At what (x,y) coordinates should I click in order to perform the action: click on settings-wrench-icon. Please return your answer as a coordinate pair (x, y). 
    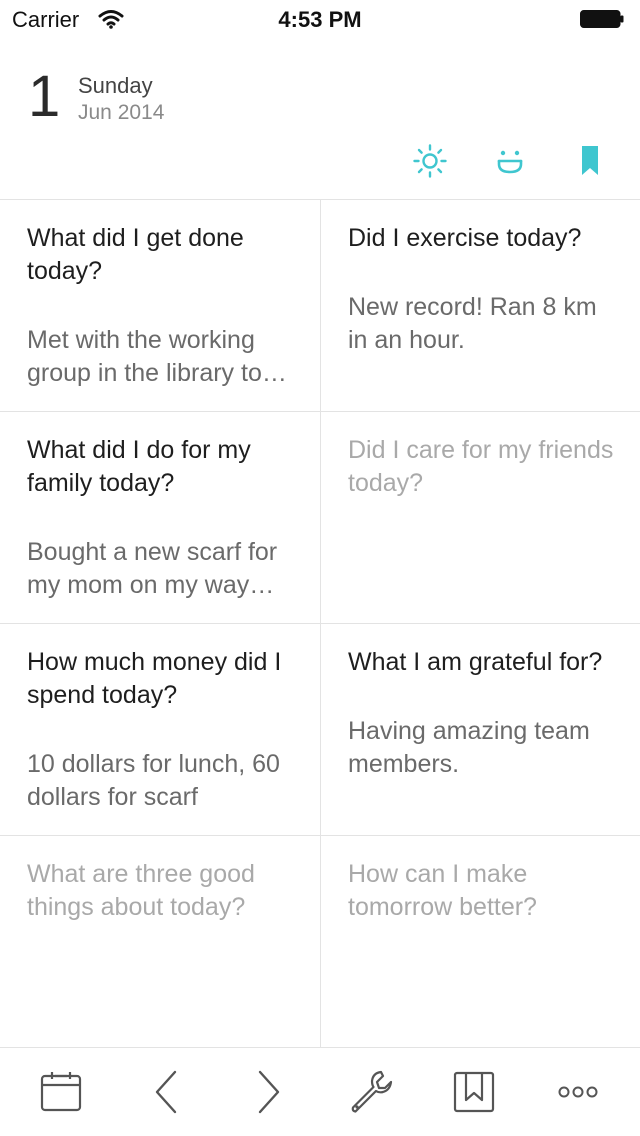
    Looking at the image, I should click on (371, 1092).